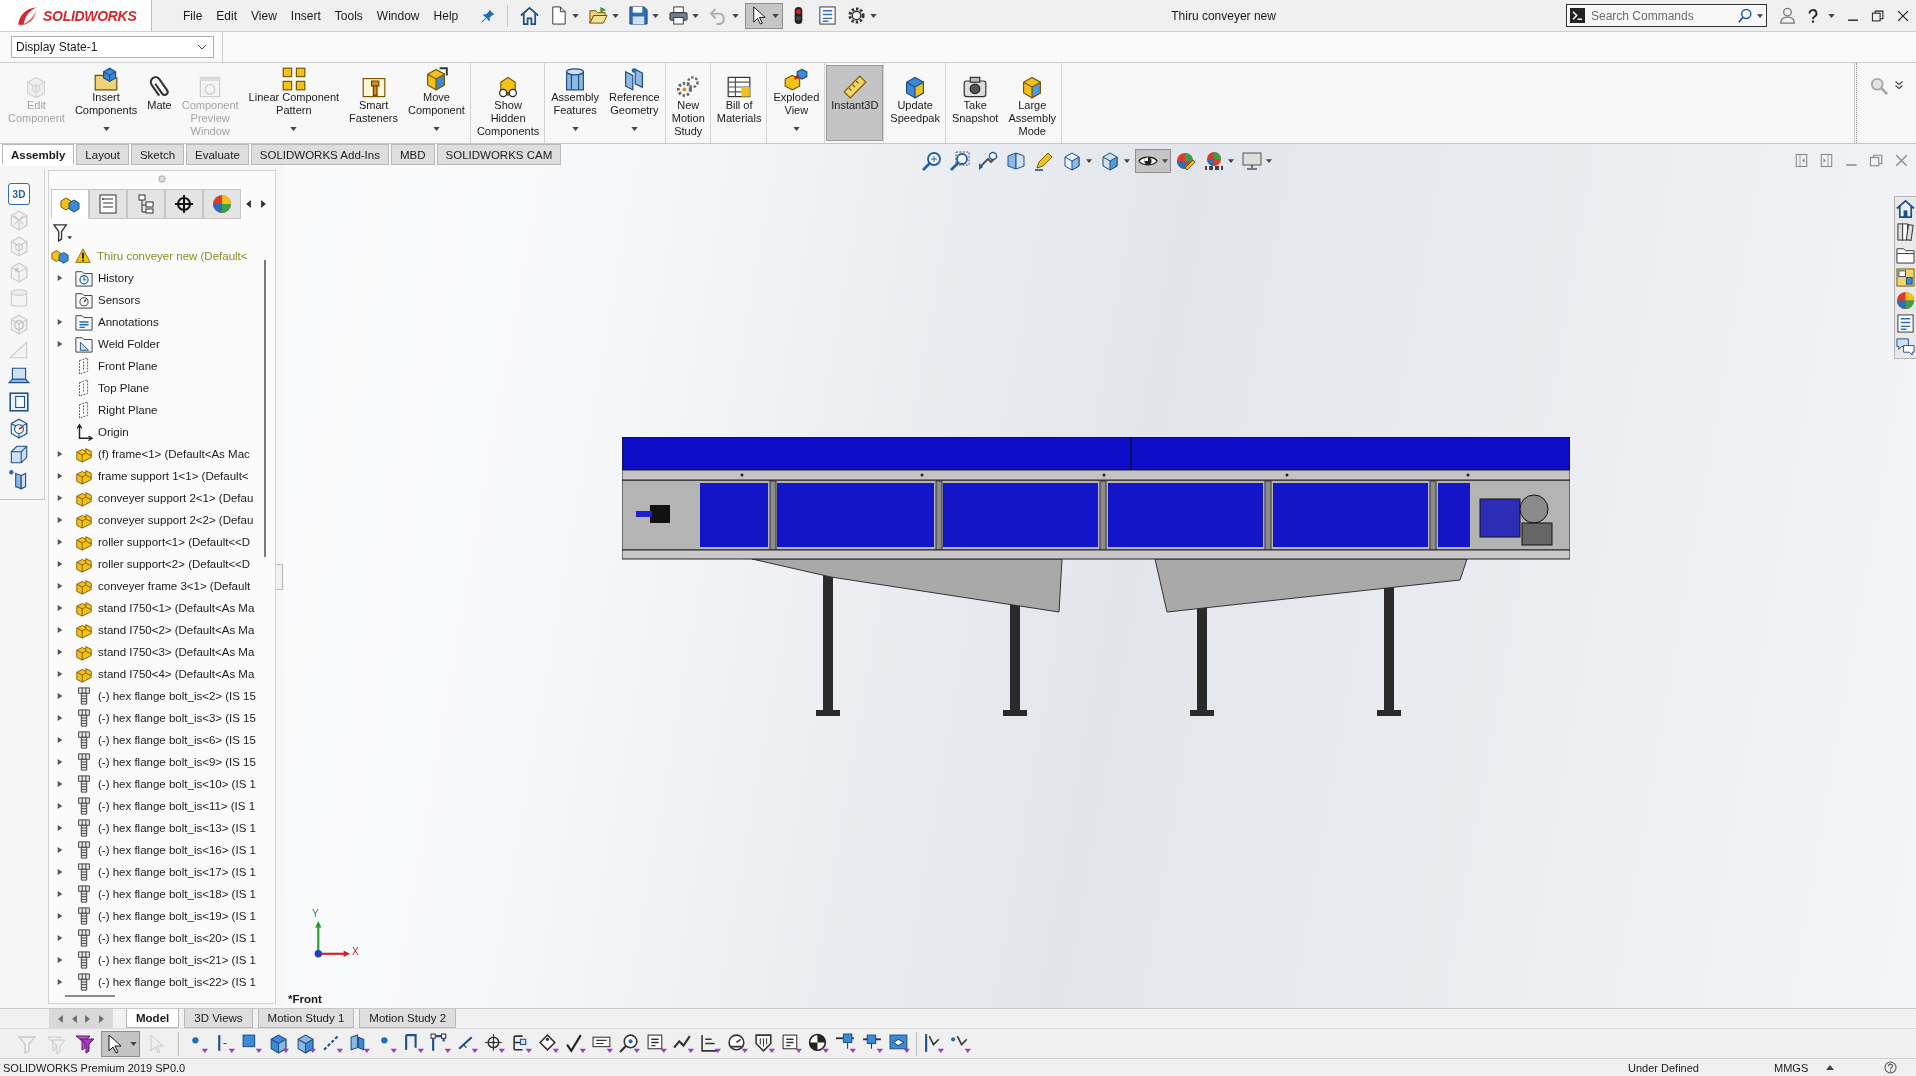 The height and width of the screenshot is (1076, 1916). Describe the element at coordinates (683, 1043) in the screenshot. I see `zigzag-icon` at that location.